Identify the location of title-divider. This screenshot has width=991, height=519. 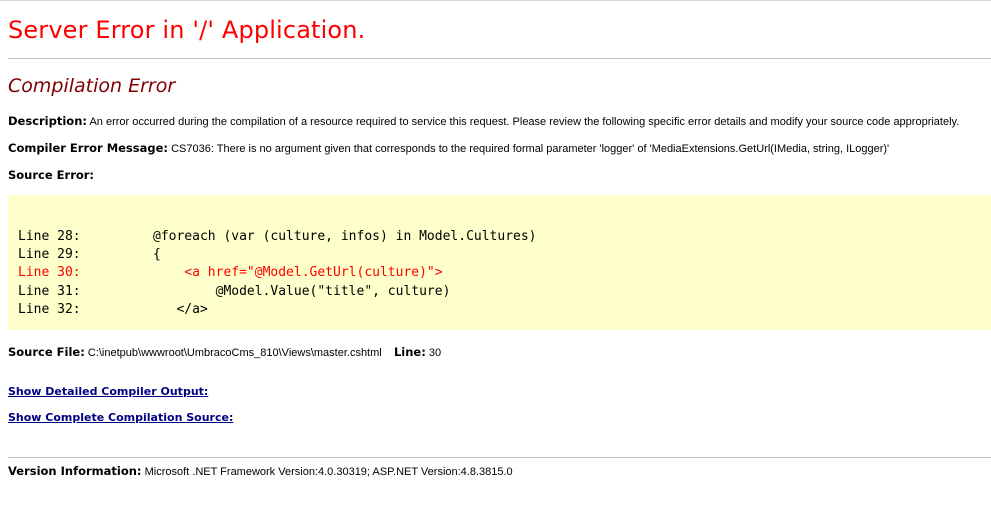
(499, 58).